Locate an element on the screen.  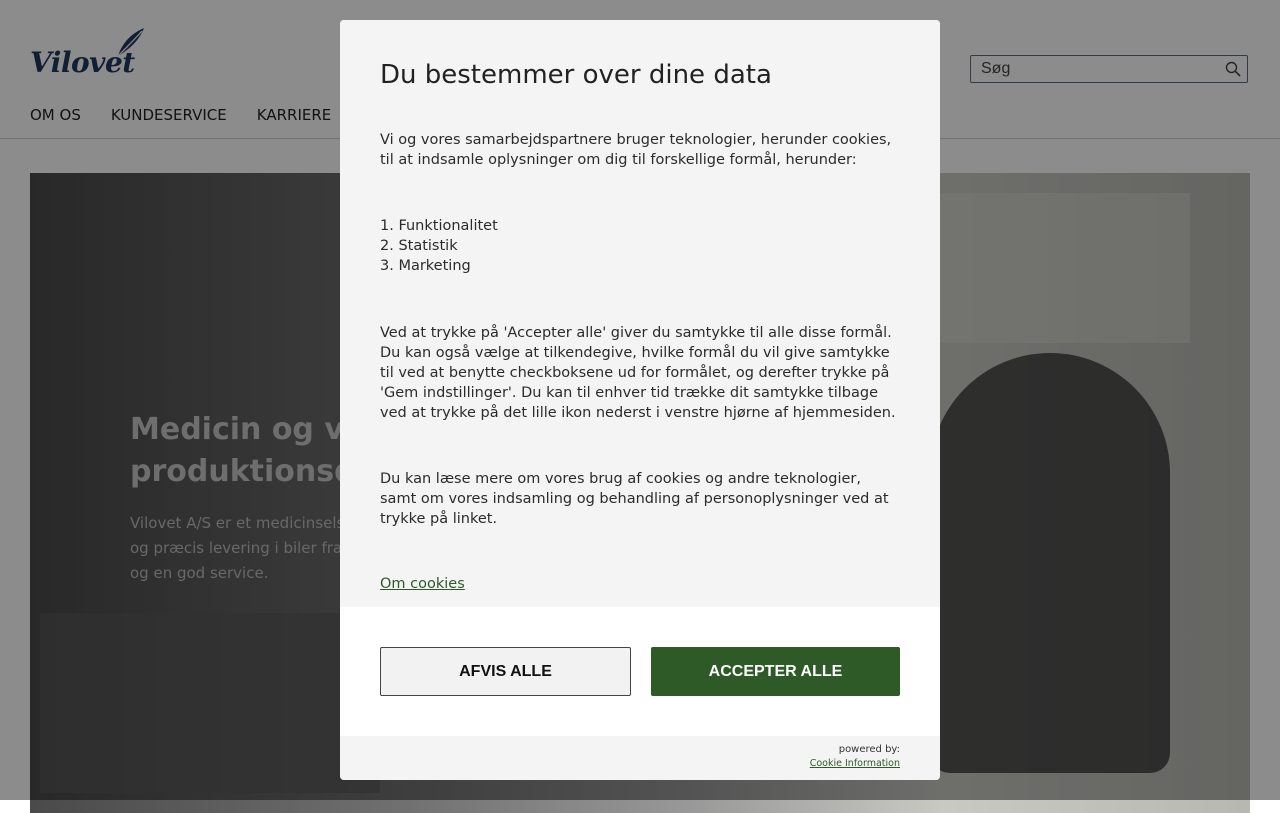
consent-actions: AFVIS ALLE ACCEPTER ALLE is located at coordinates (640, 671).